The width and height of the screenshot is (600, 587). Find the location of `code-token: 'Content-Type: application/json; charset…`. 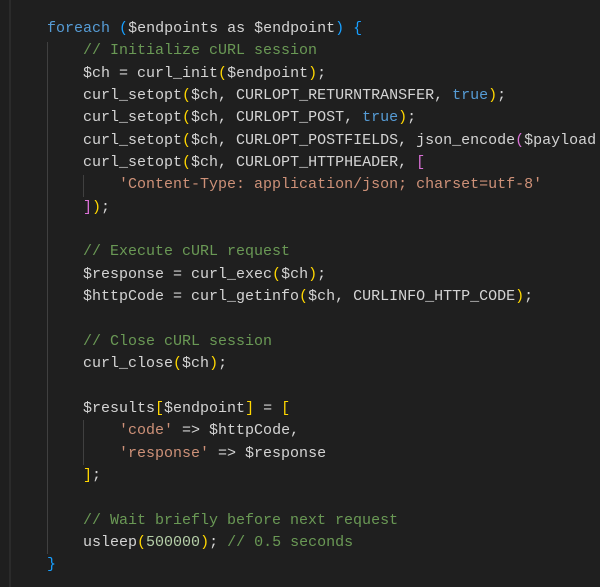

code-token: 'Content-Type: application/json; charset… is located at coordinates (331, 185).